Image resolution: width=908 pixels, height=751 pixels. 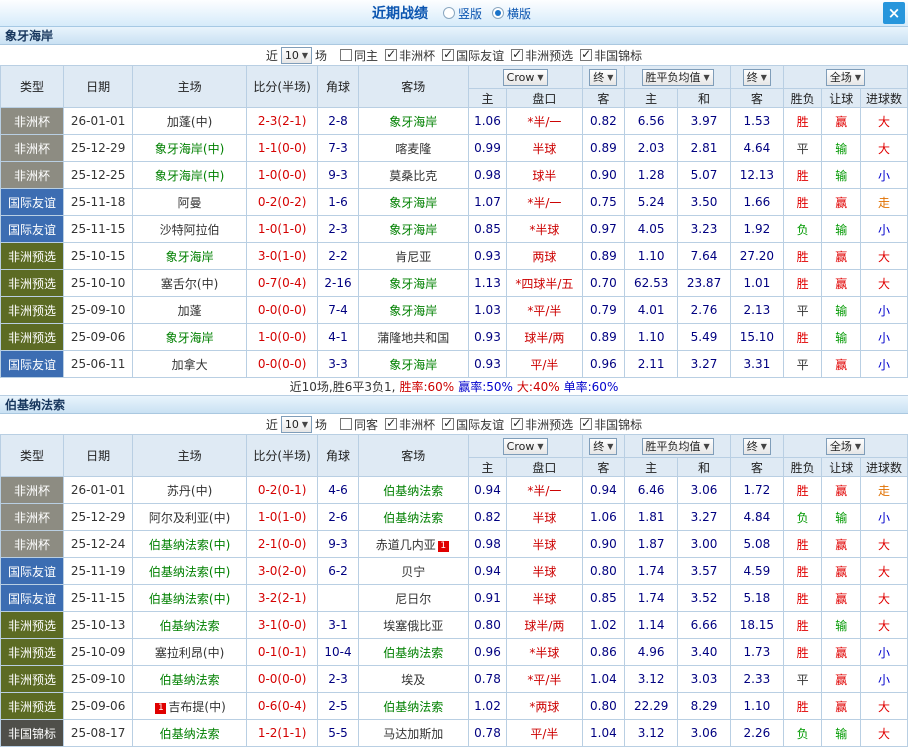 I want to click on europe-home-odds-cell: 4.96, so click(x=651, y=652).